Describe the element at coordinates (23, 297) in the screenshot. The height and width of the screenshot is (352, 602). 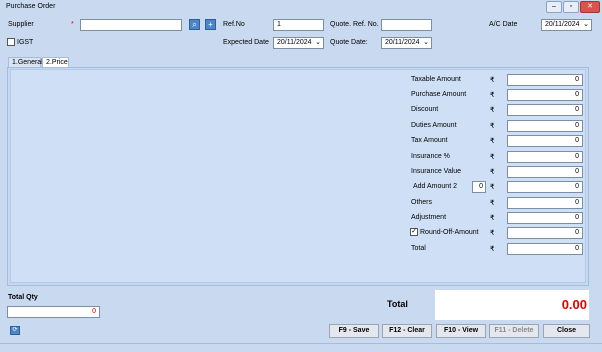
I see `total-qty-label: Total Qty` at that location.